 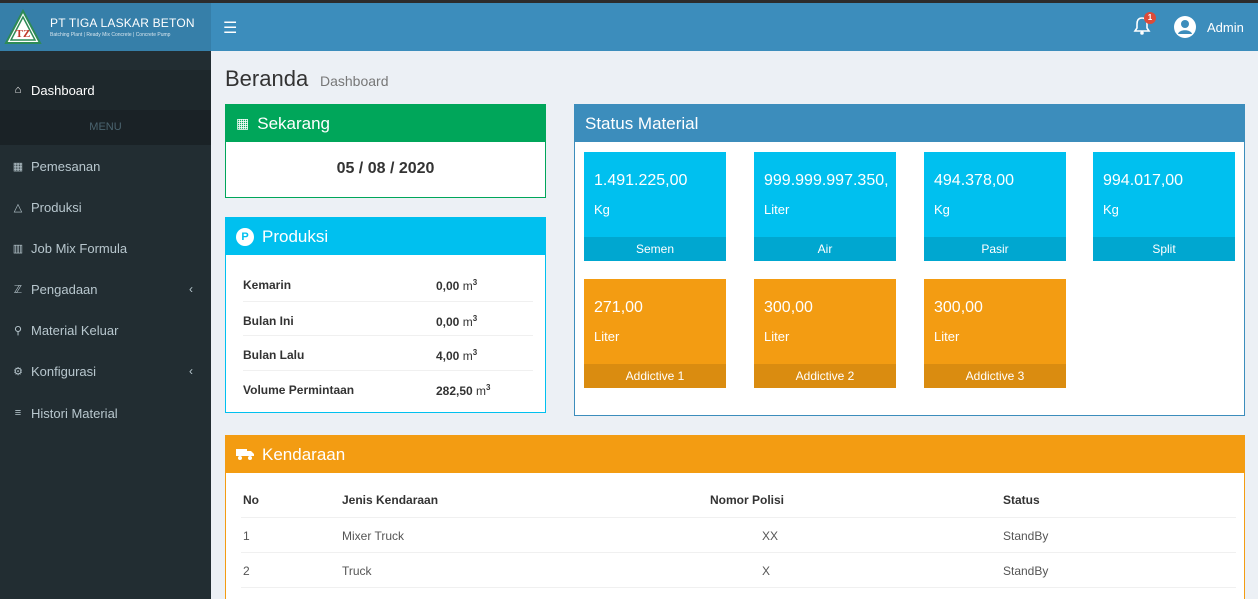 I want to click on status-material-title: Status Material, so click(x=642, y=123).